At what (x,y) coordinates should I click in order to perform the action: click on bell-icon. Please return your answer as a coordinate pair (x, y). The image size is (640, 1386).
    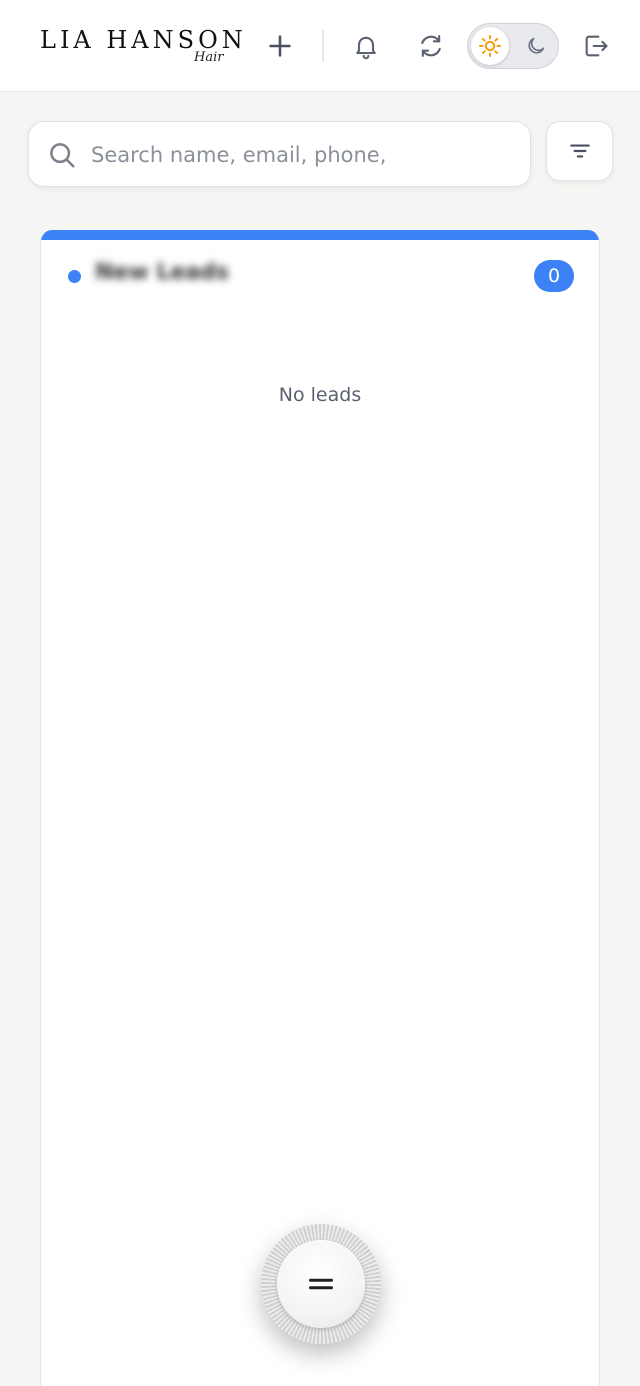
    Looking at the image, I should click on (366, 48).